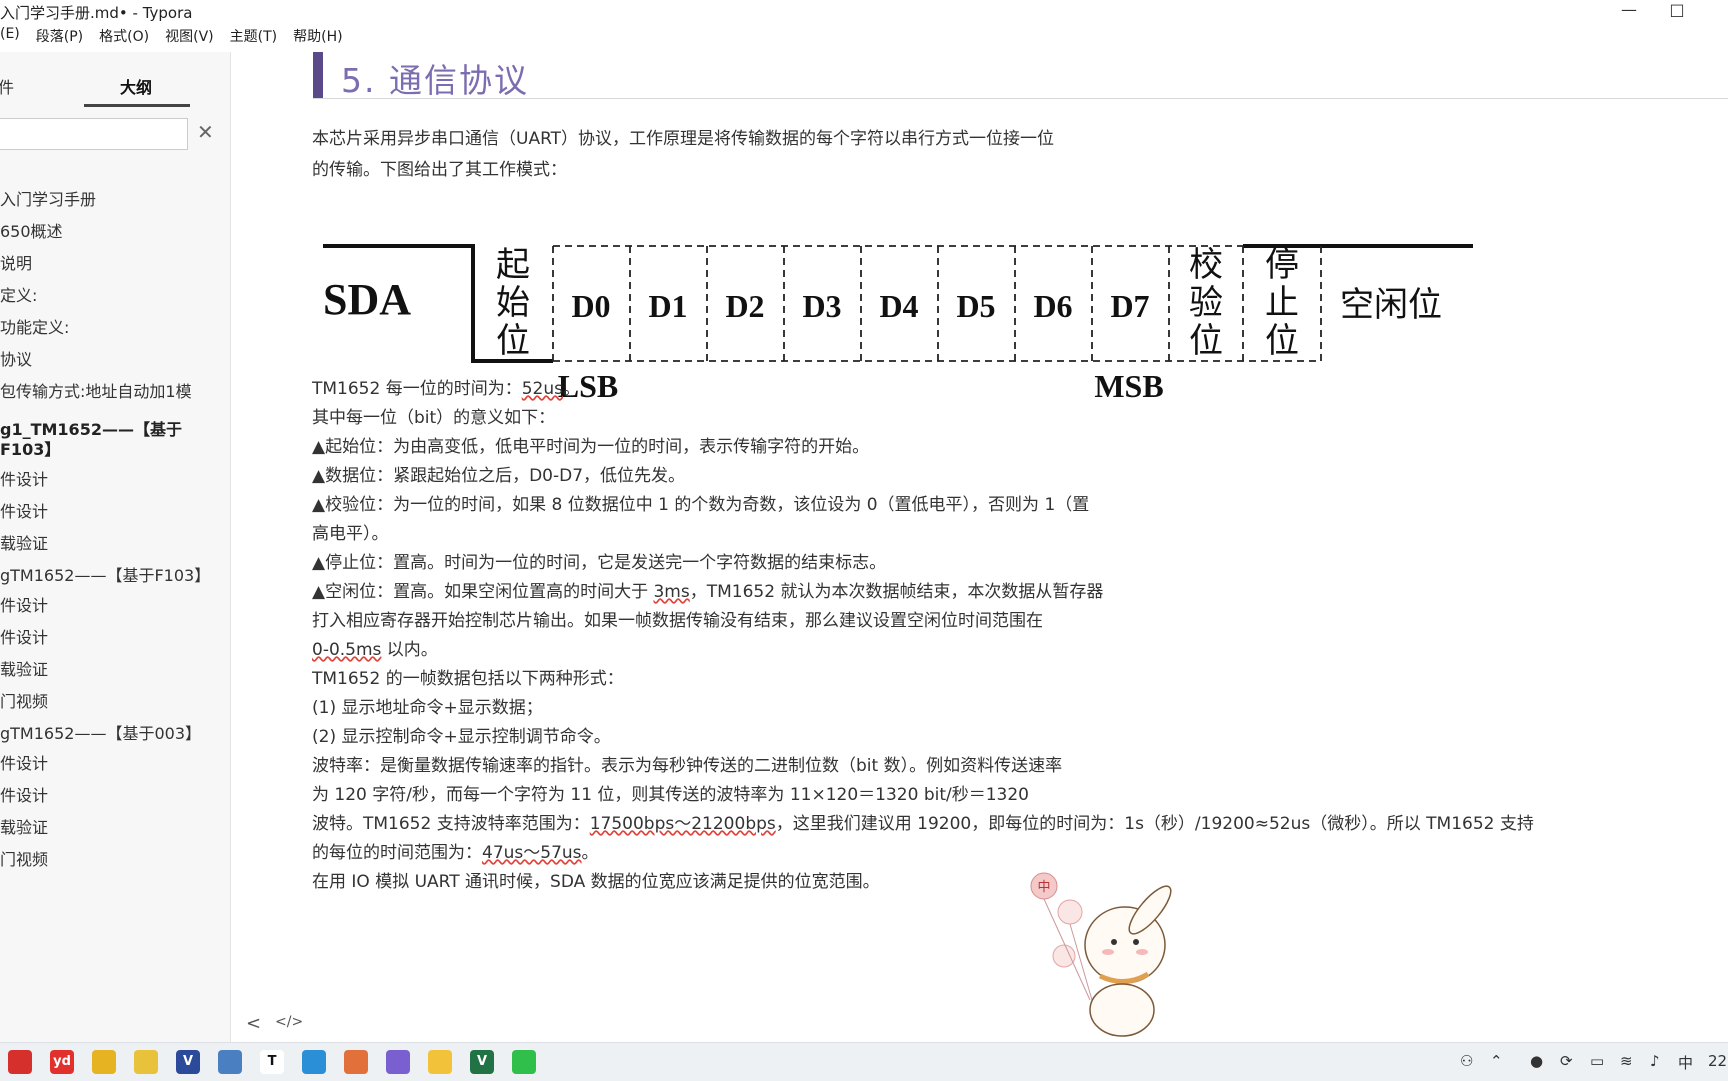 The width and height of the screenshot is (1728, 1081). I want to click on volume-icon: ♪, so click(1655, 1061).